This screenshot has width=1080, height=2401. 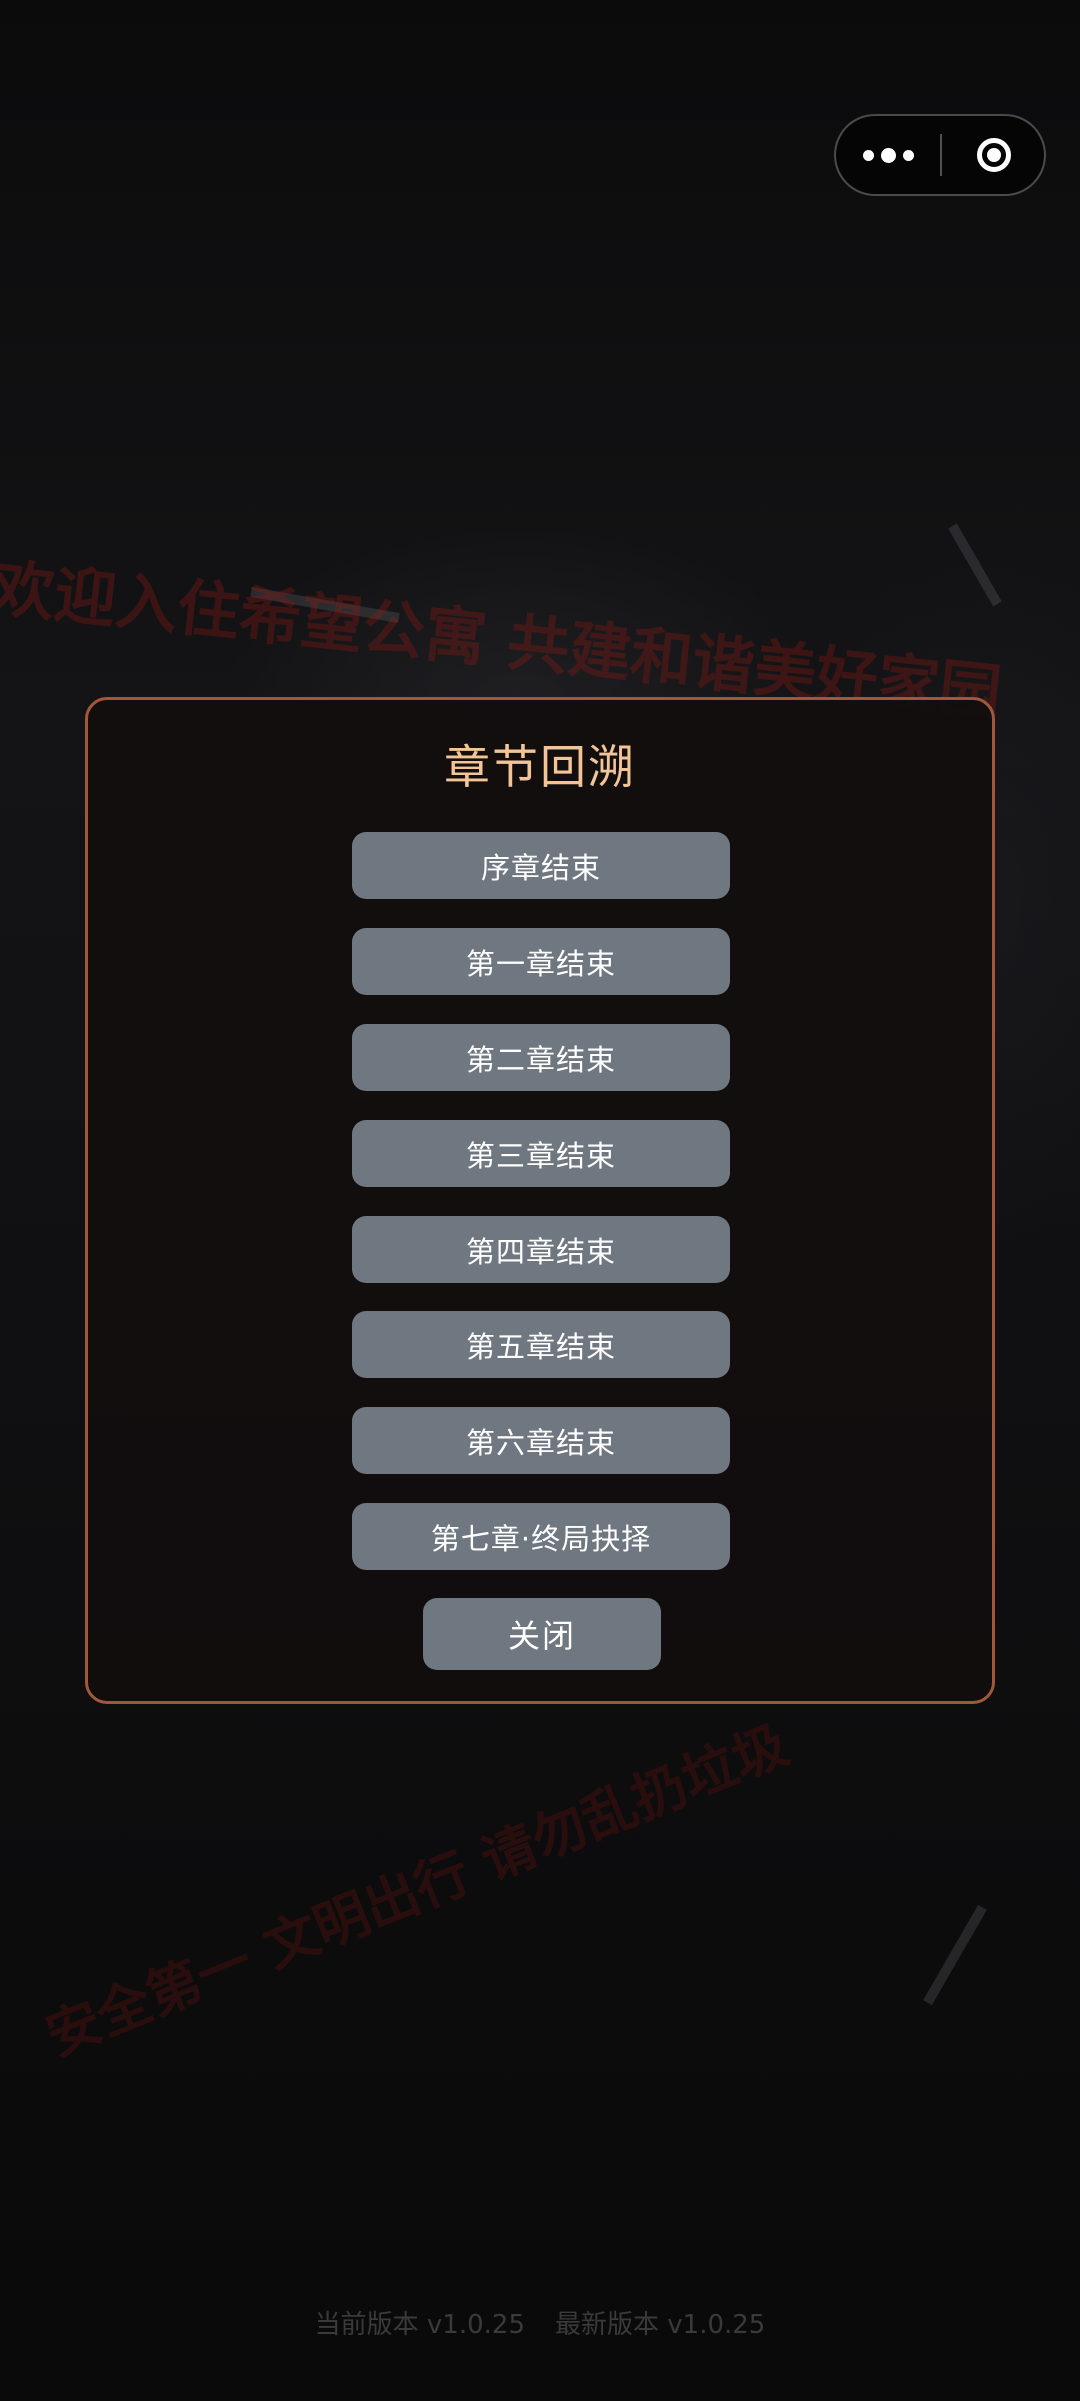 I want to click on latest-version: 最新版本 v1.0.25, so click(x=660, y=2325).